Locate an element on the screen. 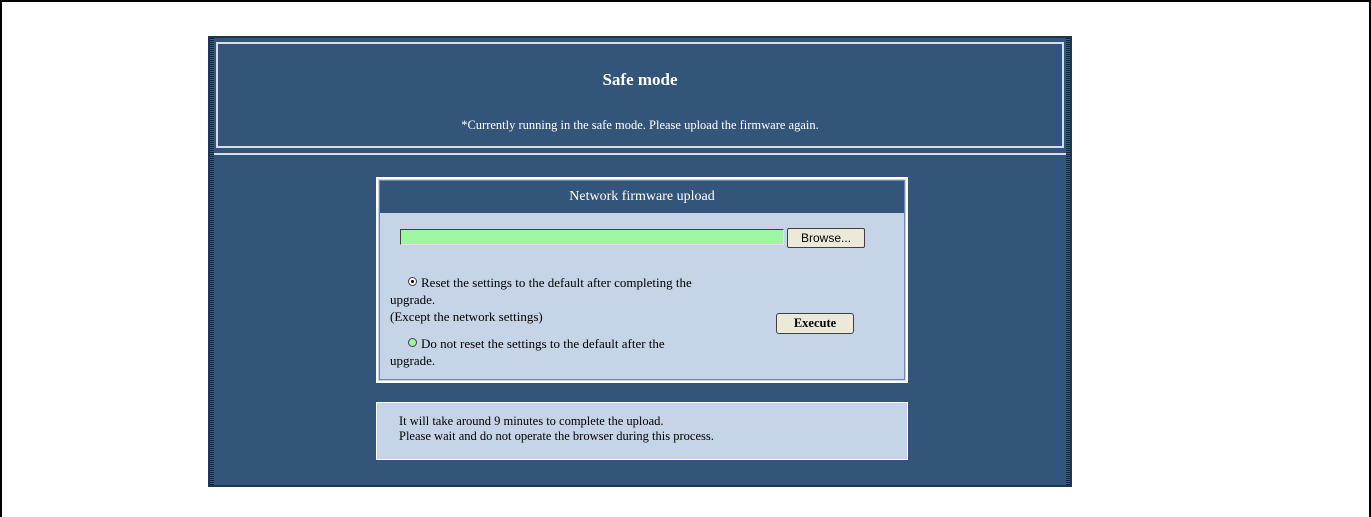 This screenshot has height=517, width=1371. divider is located at coordinates (640, 154).